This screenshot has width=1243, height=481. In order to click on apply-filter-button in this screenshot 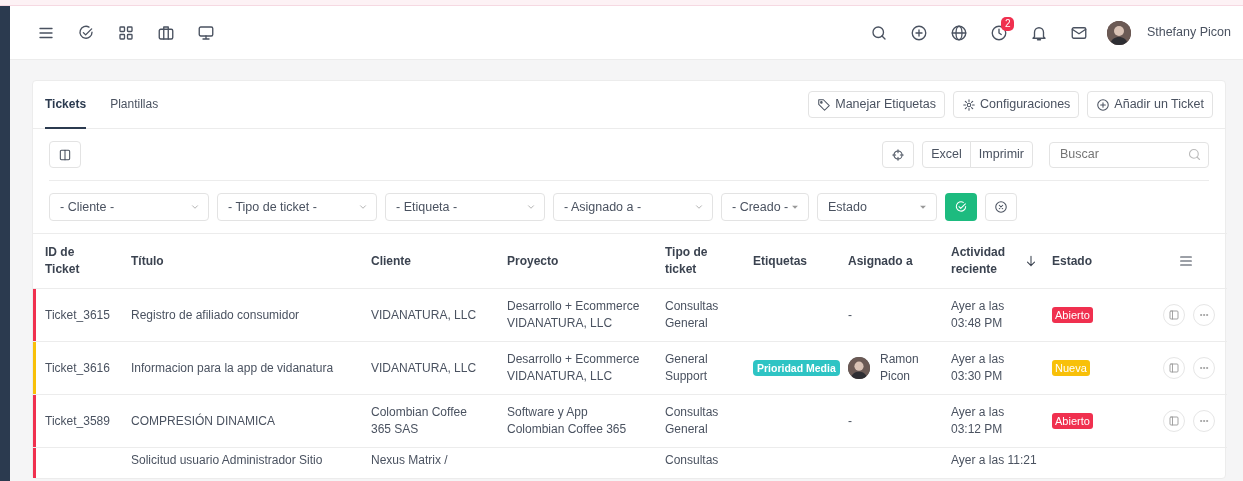, I will do `click(961, 207)`.